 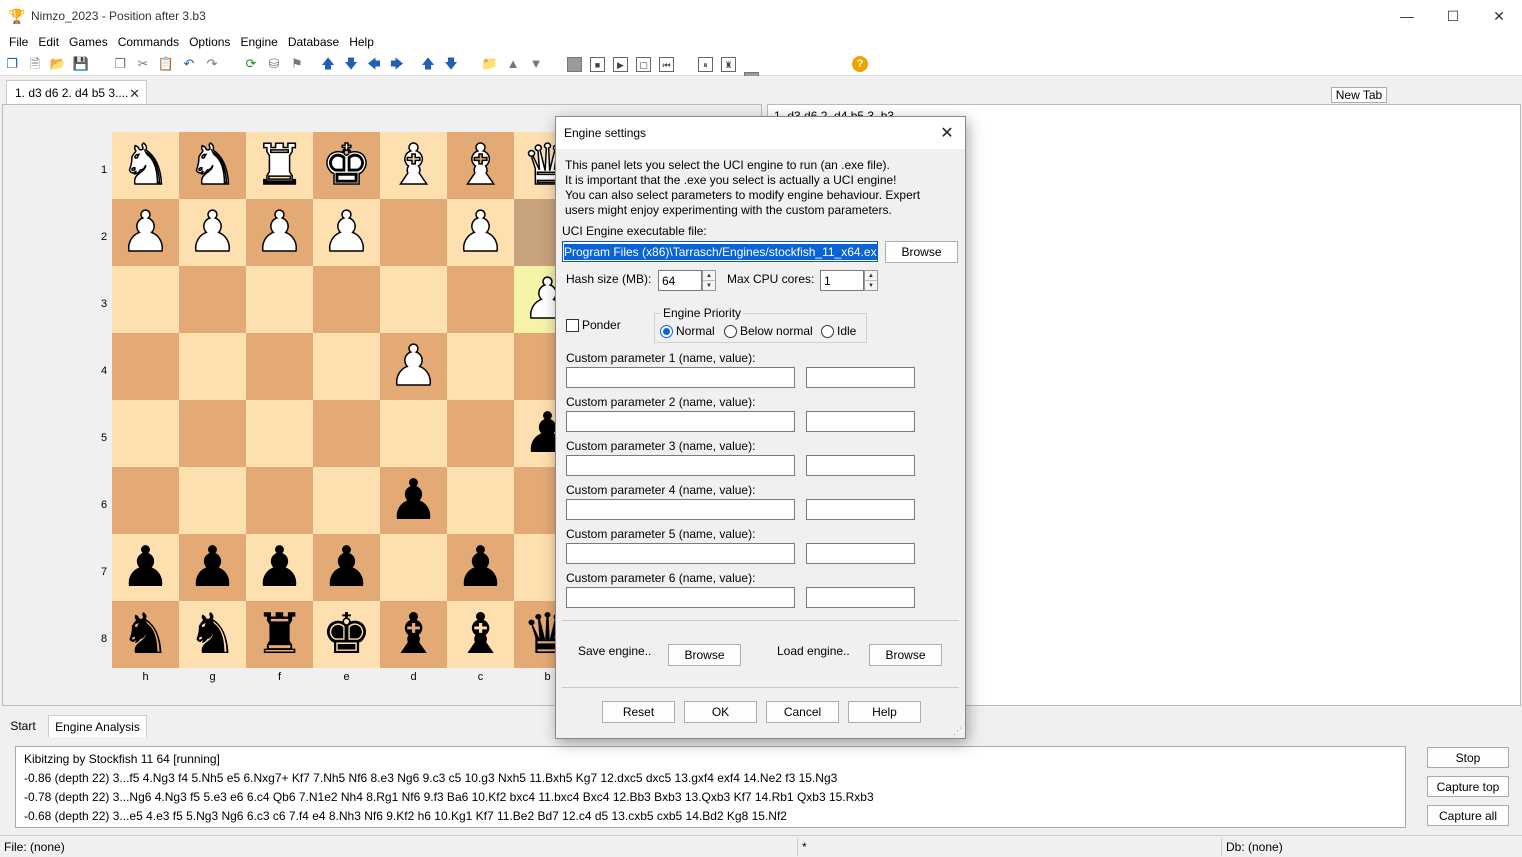 What do you see at coordinates (666, 64) in the screenshot?
I see `skip-icon: ⏮` at bounding box center [666, 64].